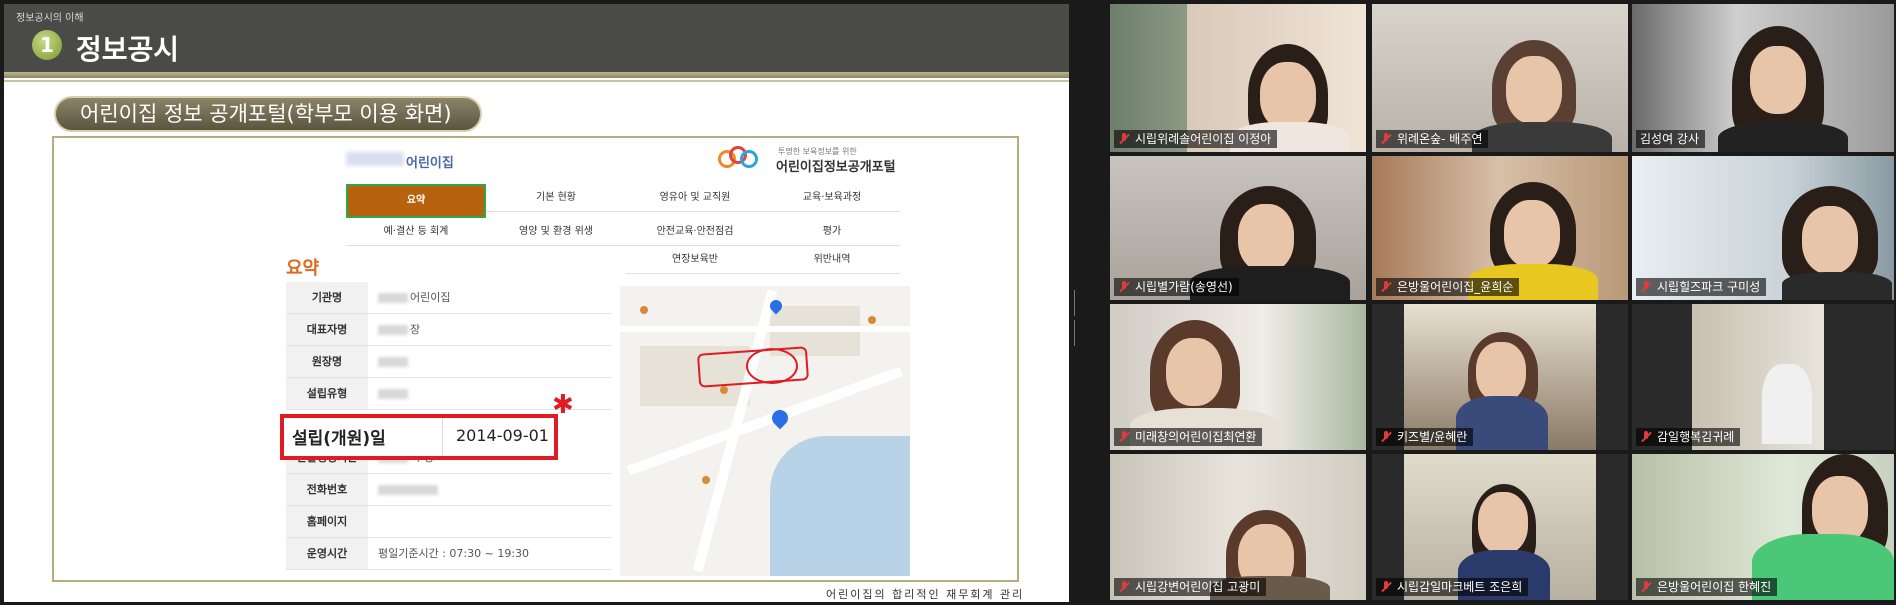 This screenshot has width=1896, height=605. I want to click on slide-header-rule-thin, so click(536, 81).